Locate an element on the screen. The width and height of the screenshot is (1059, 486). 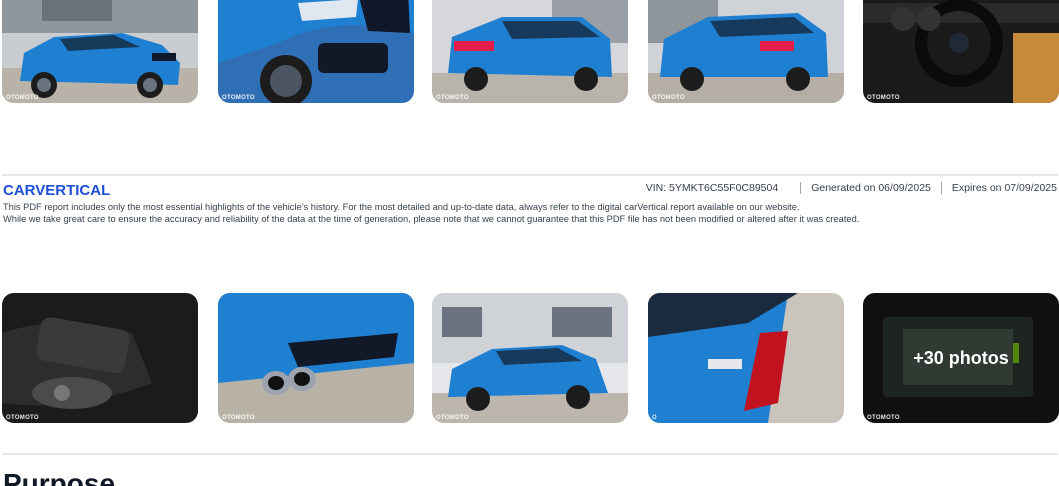
vehicle-photo: O is located at coordinates (746, 358).